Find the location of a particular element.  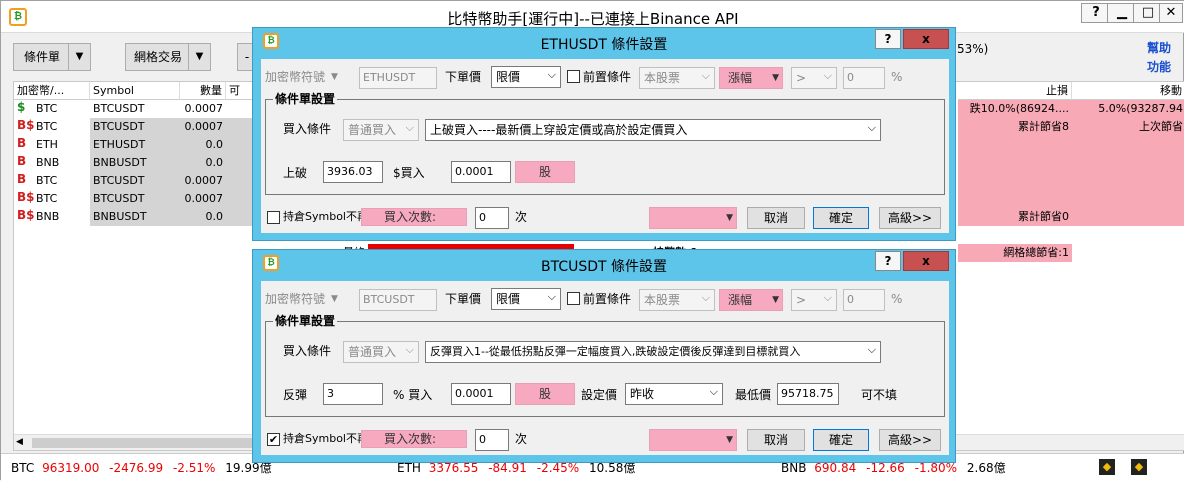

bnb-price: 690.84 is located at coordinates (835, 468).